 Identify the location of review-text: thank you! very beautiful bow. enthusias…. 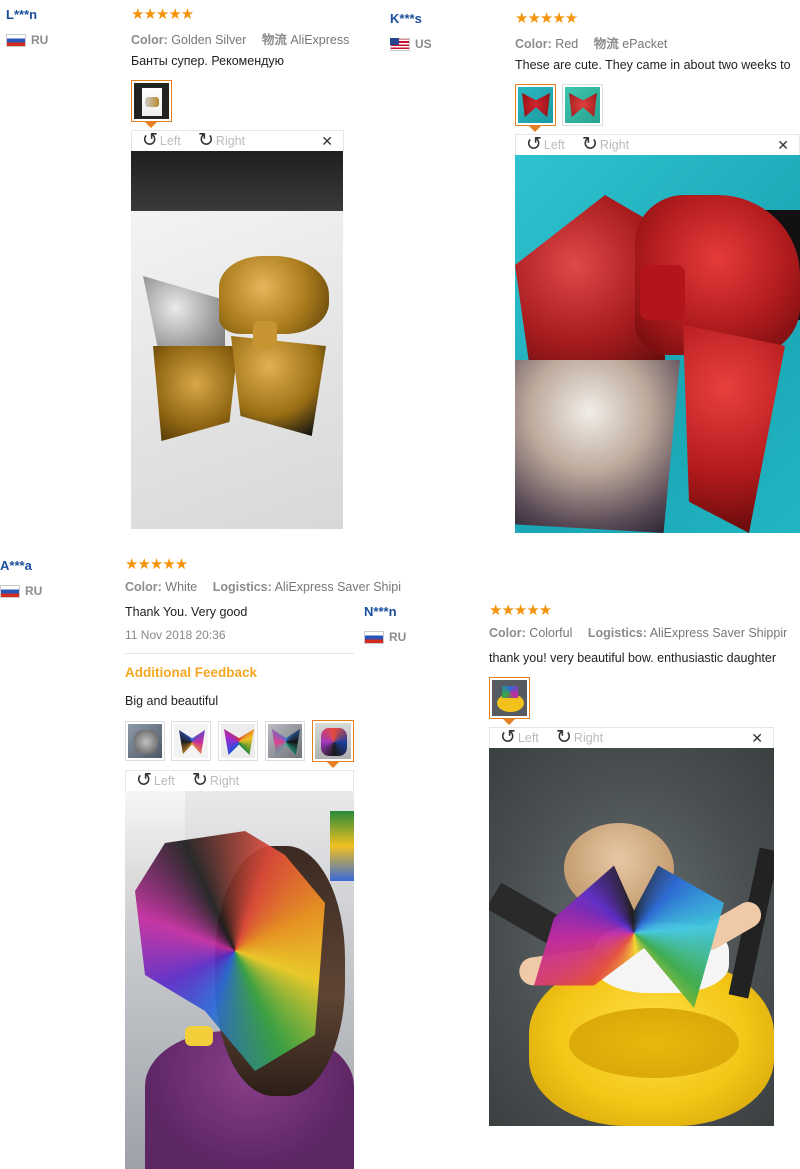
(632, 658).